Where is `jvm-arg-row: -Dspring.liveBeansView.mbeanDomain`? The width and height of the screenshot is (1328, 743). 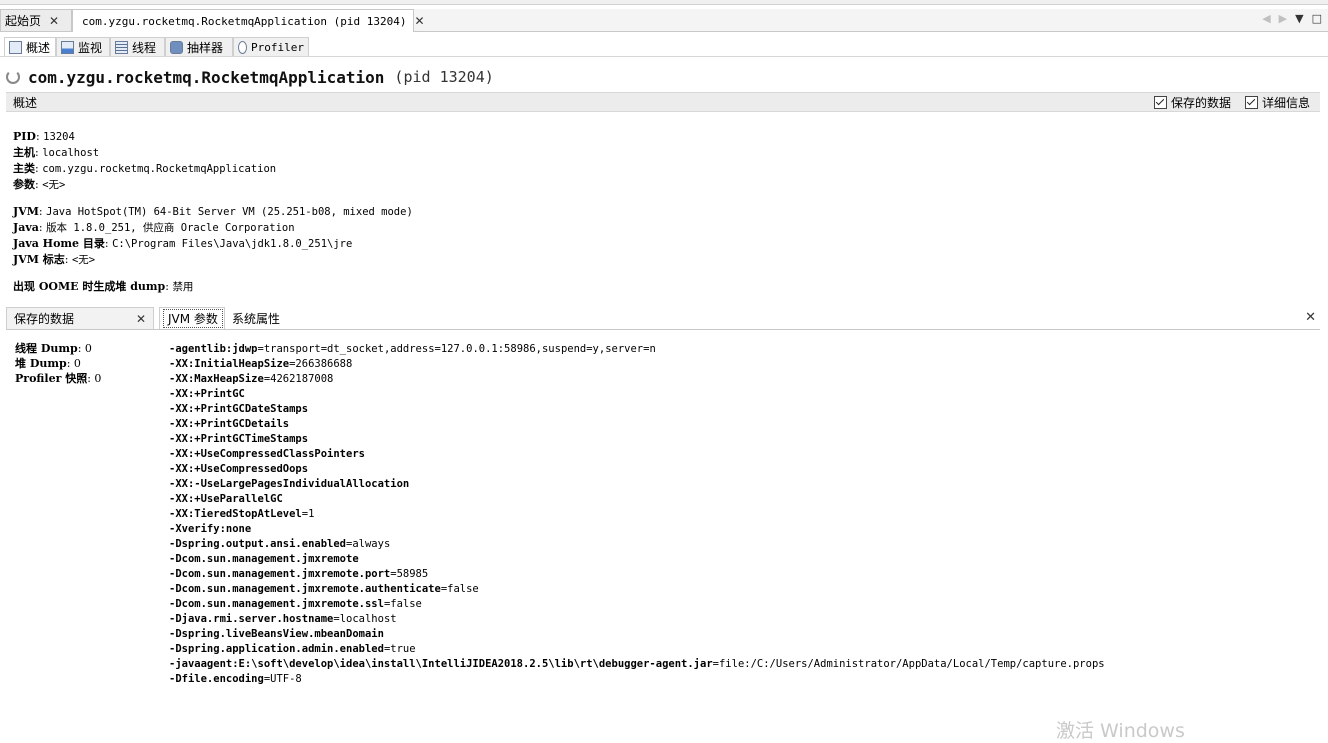 jvm-arg-row: -Dspring.liveBeansView.mbeanDomain is located at coordinates (637, 633).